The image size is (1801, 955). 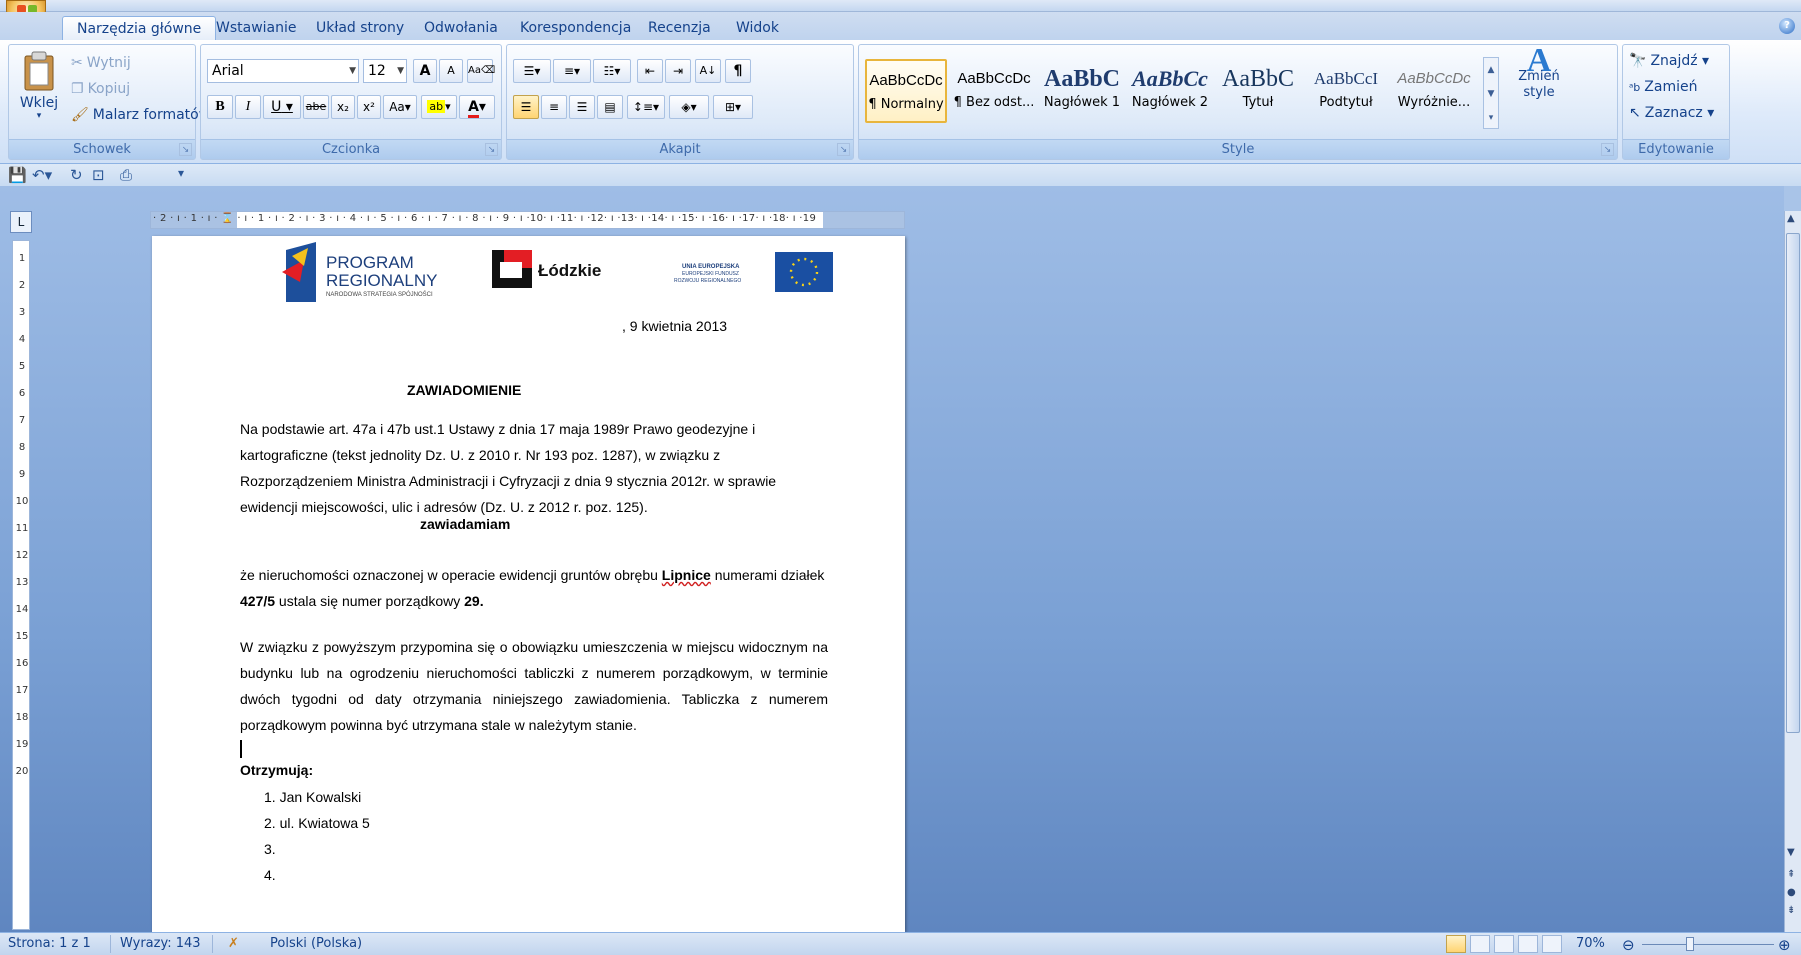 What do you see at coordinates (906, 91) in the screenshot?
I see `style-normal: AaBbCcDc ¶ Normalny` at bounding box center [906, 91].